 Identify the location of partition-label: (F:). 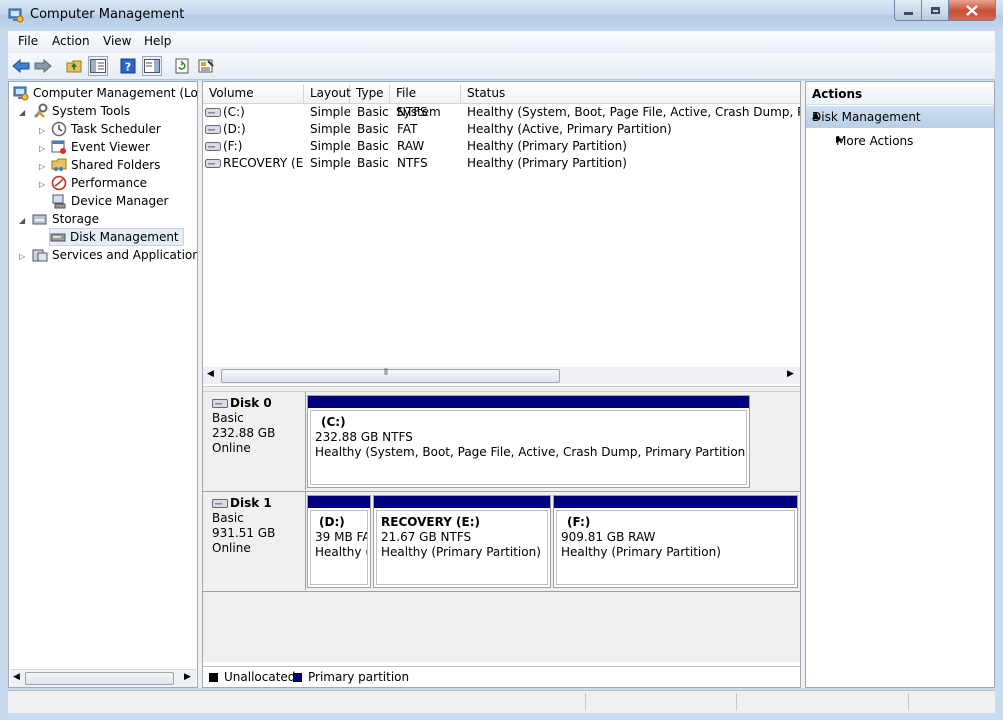
(579, 522).